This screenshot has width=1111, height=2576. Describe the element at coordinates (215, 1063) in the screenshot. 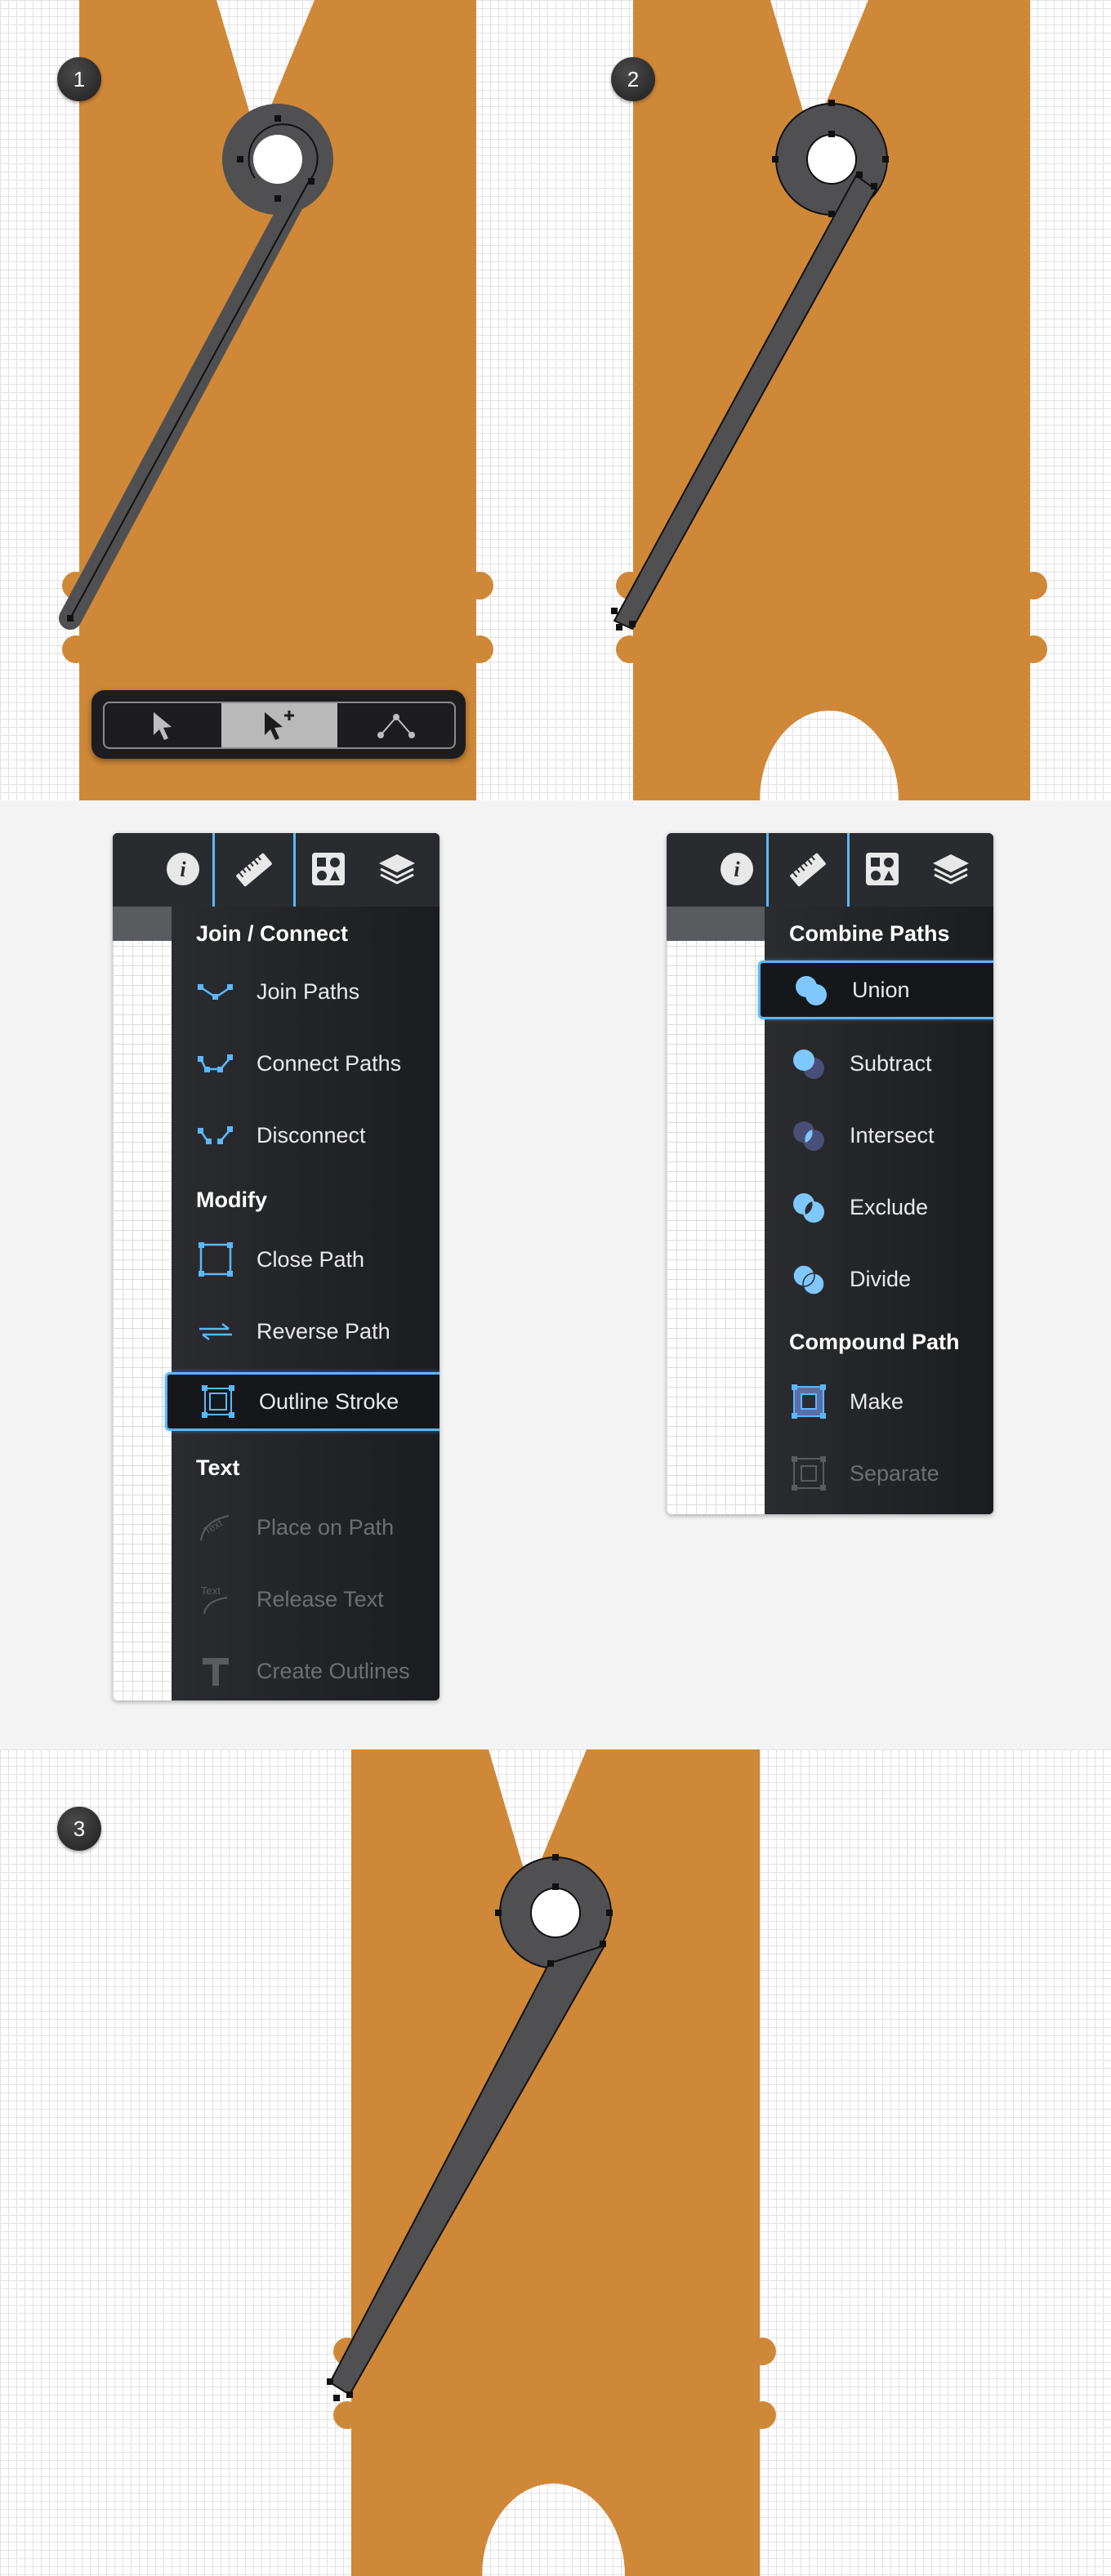

I see `connect-paths-icon` at that location.